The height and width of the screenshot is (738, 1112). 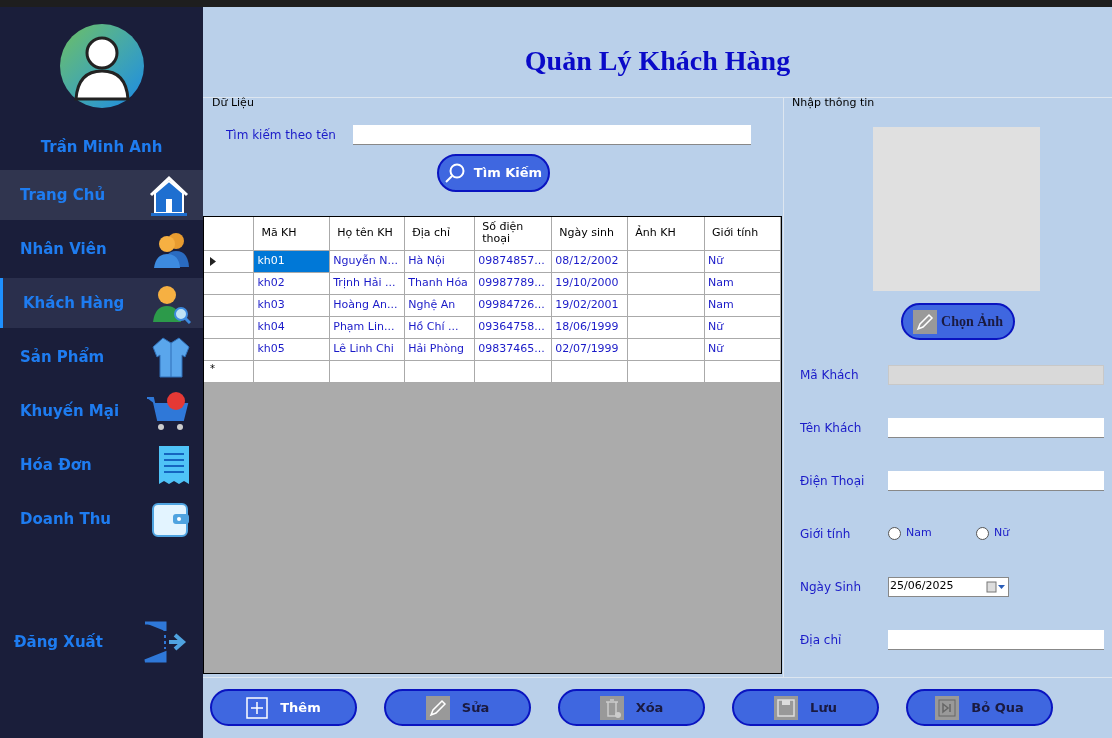 What do you see at coordinates (457, 707) in the screenshot?
I see `action-button: Sửa` at bounding box center [457, 707].